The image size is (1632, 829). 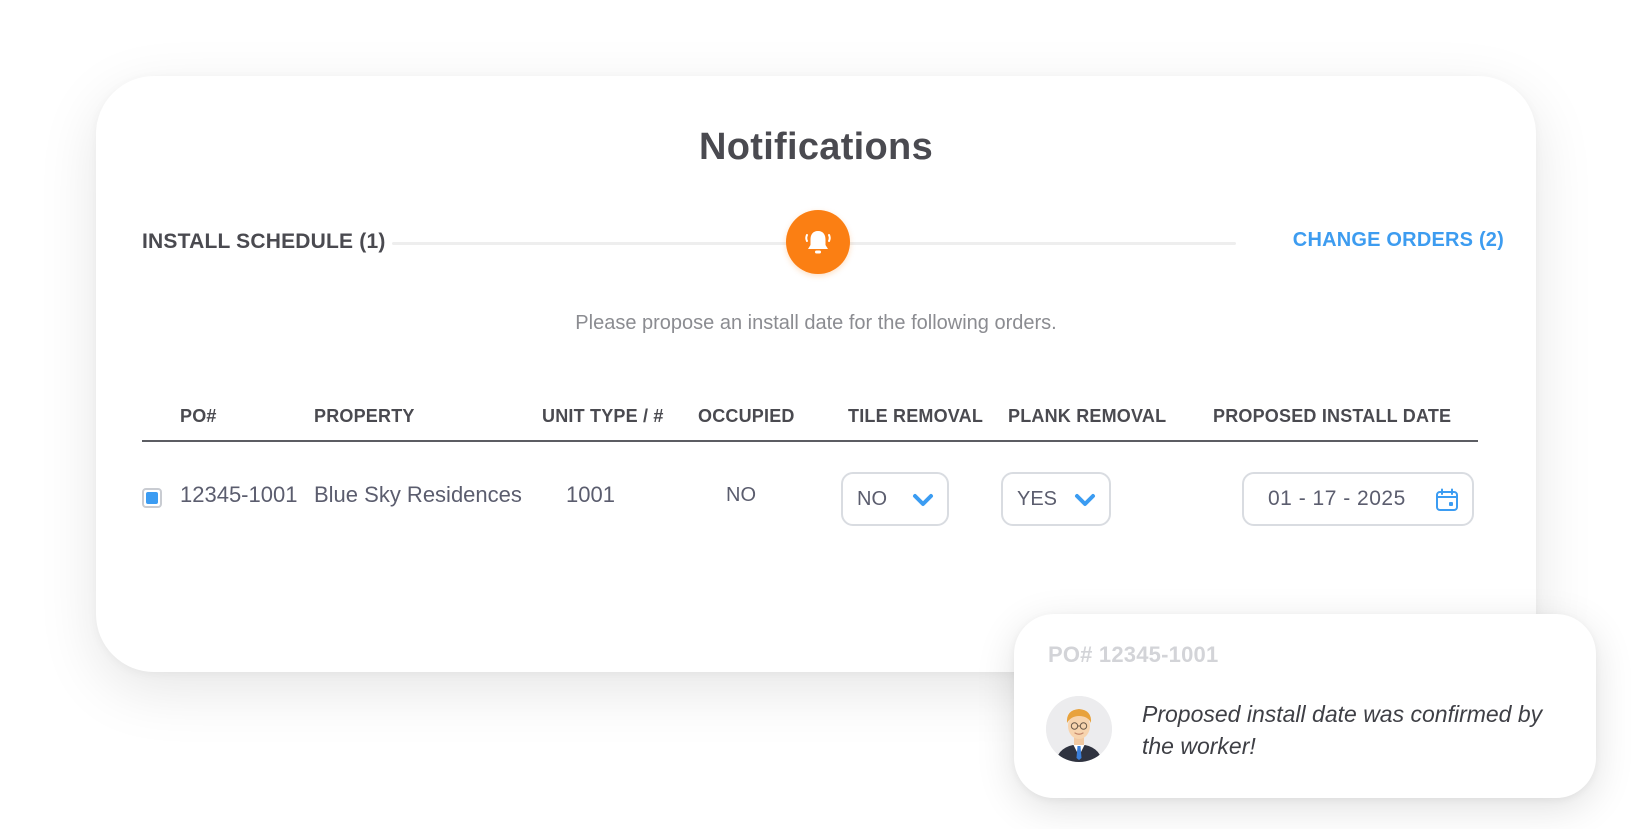 What do you see at coordinates (895, 499) in the screenshot?
I see `tile-removal-select: NO` at bounding box center [895, 499].